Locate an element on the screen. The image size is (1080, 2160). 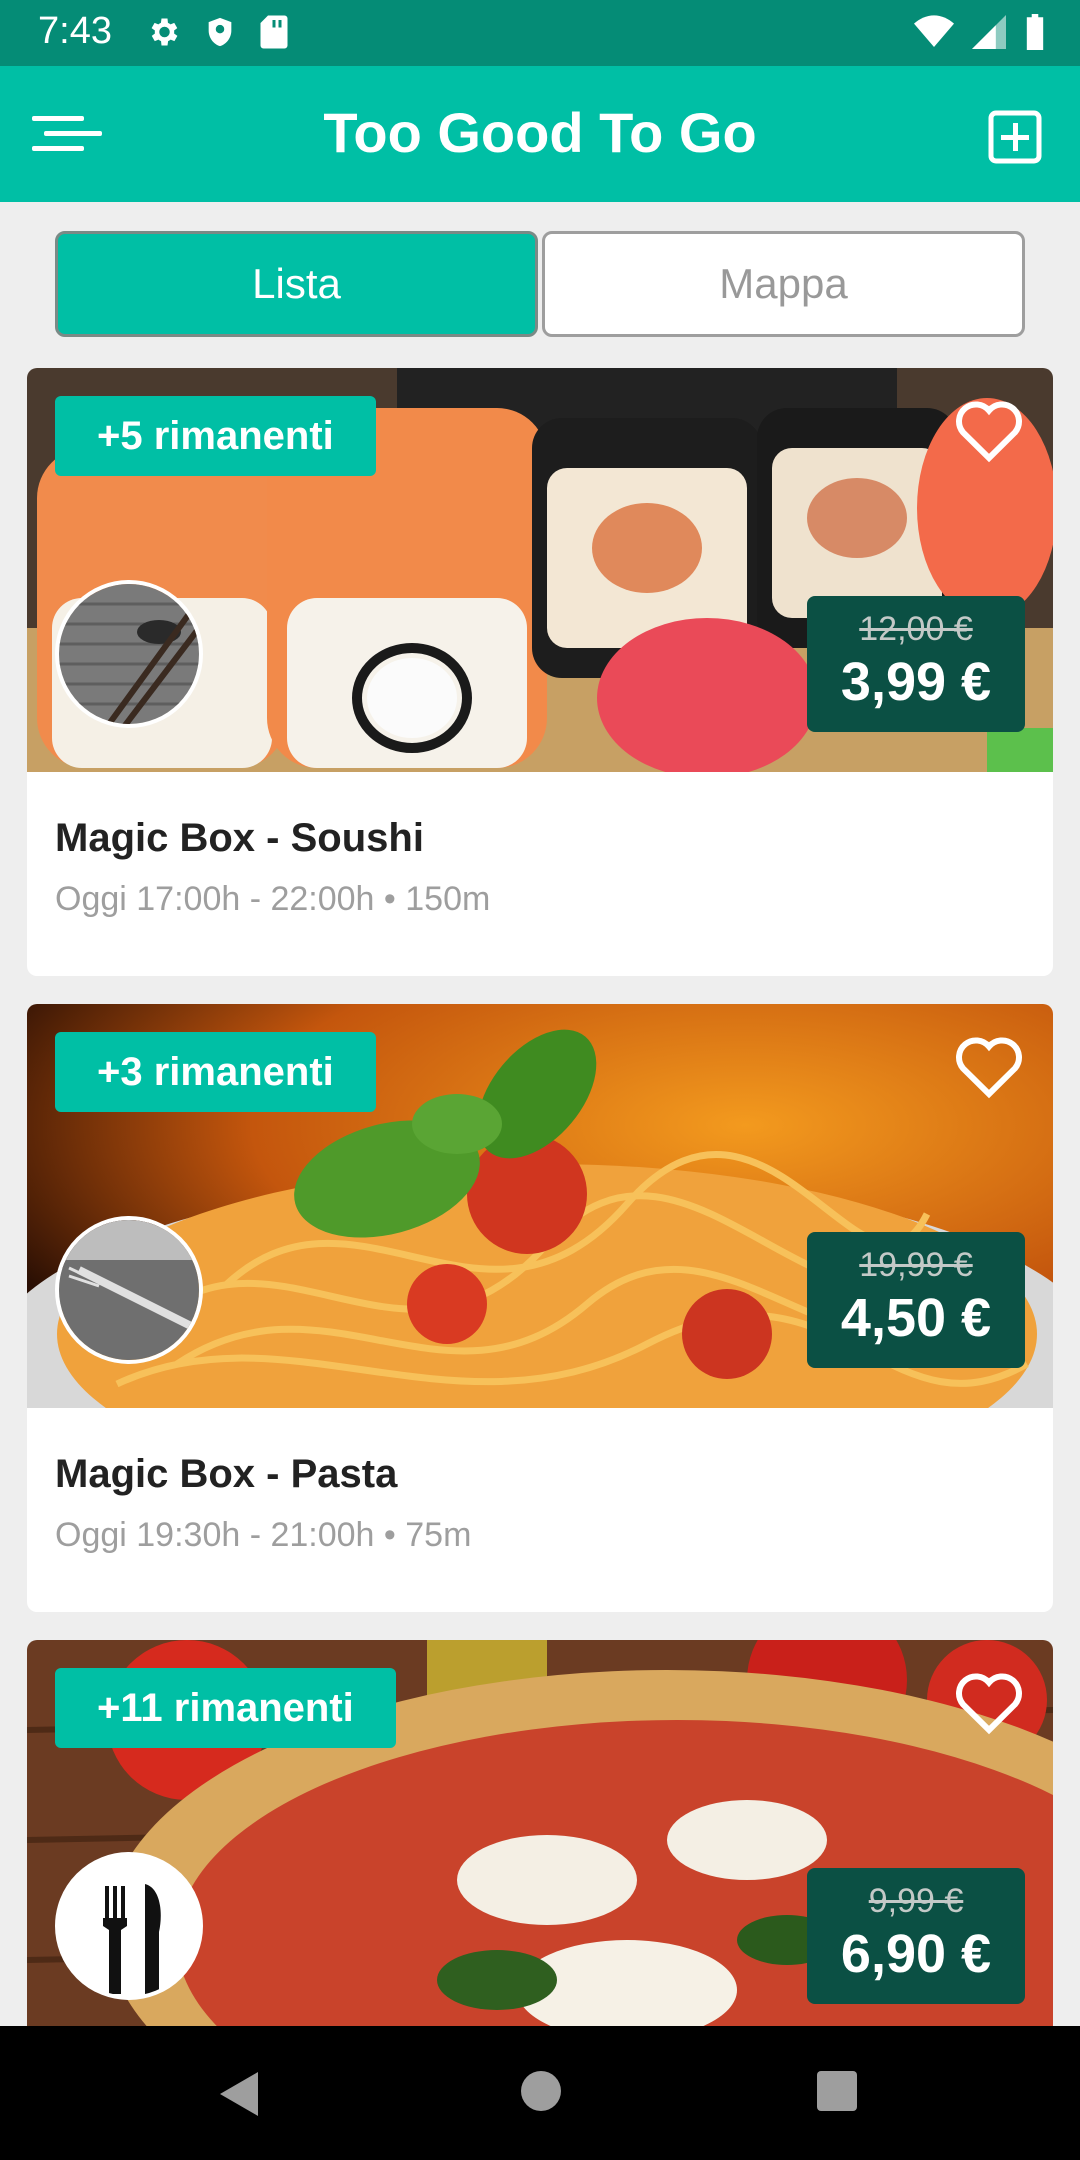
recents-icon is located at coordinates (837, 2093).